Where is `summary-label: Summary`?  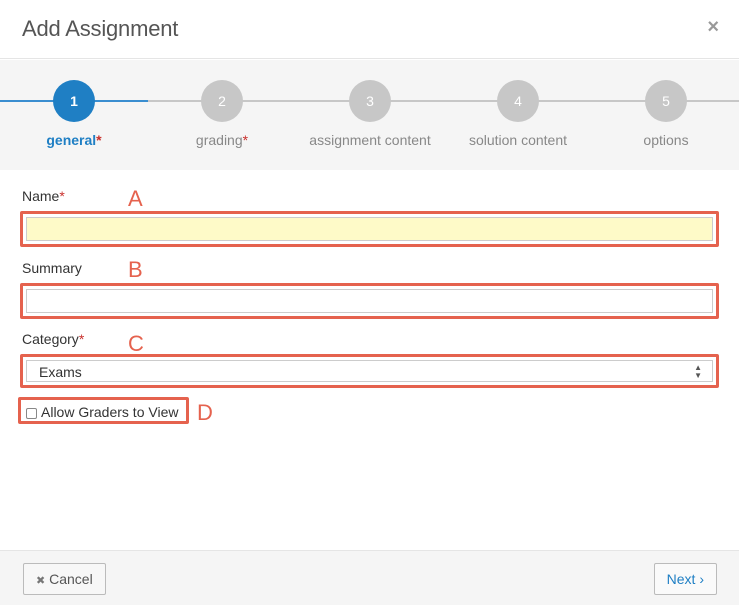 summary-label: Summary is located at coordinates (52, 268).